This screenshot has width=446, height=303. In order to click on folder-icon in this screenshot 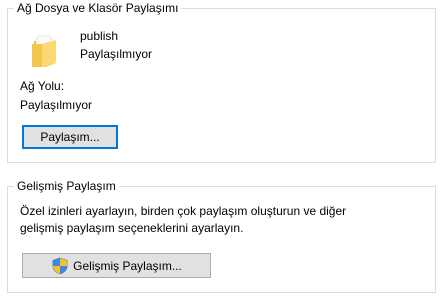, I will do `click(44, 51)`.